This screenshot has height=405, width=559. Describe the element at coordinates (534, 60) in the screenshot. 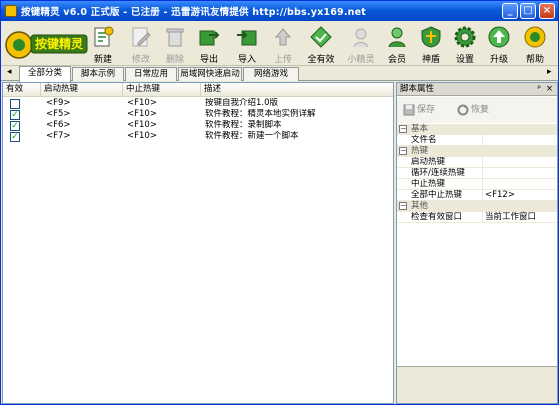

I see `help-button-label: 帮助` at that location.